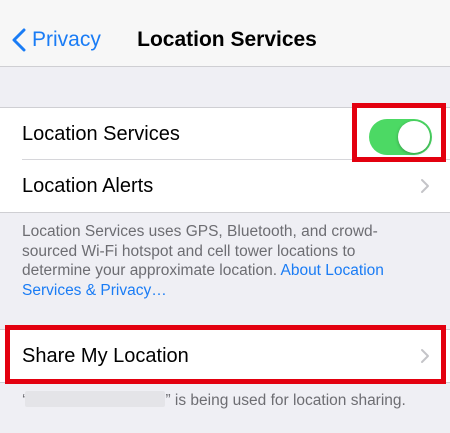 The height and width of the screenshot is (433, 450). What do you see at coordinates (101, 134) in the screenshot?
I see `location-services-label: Location Services` at bounding box center [101, 134].